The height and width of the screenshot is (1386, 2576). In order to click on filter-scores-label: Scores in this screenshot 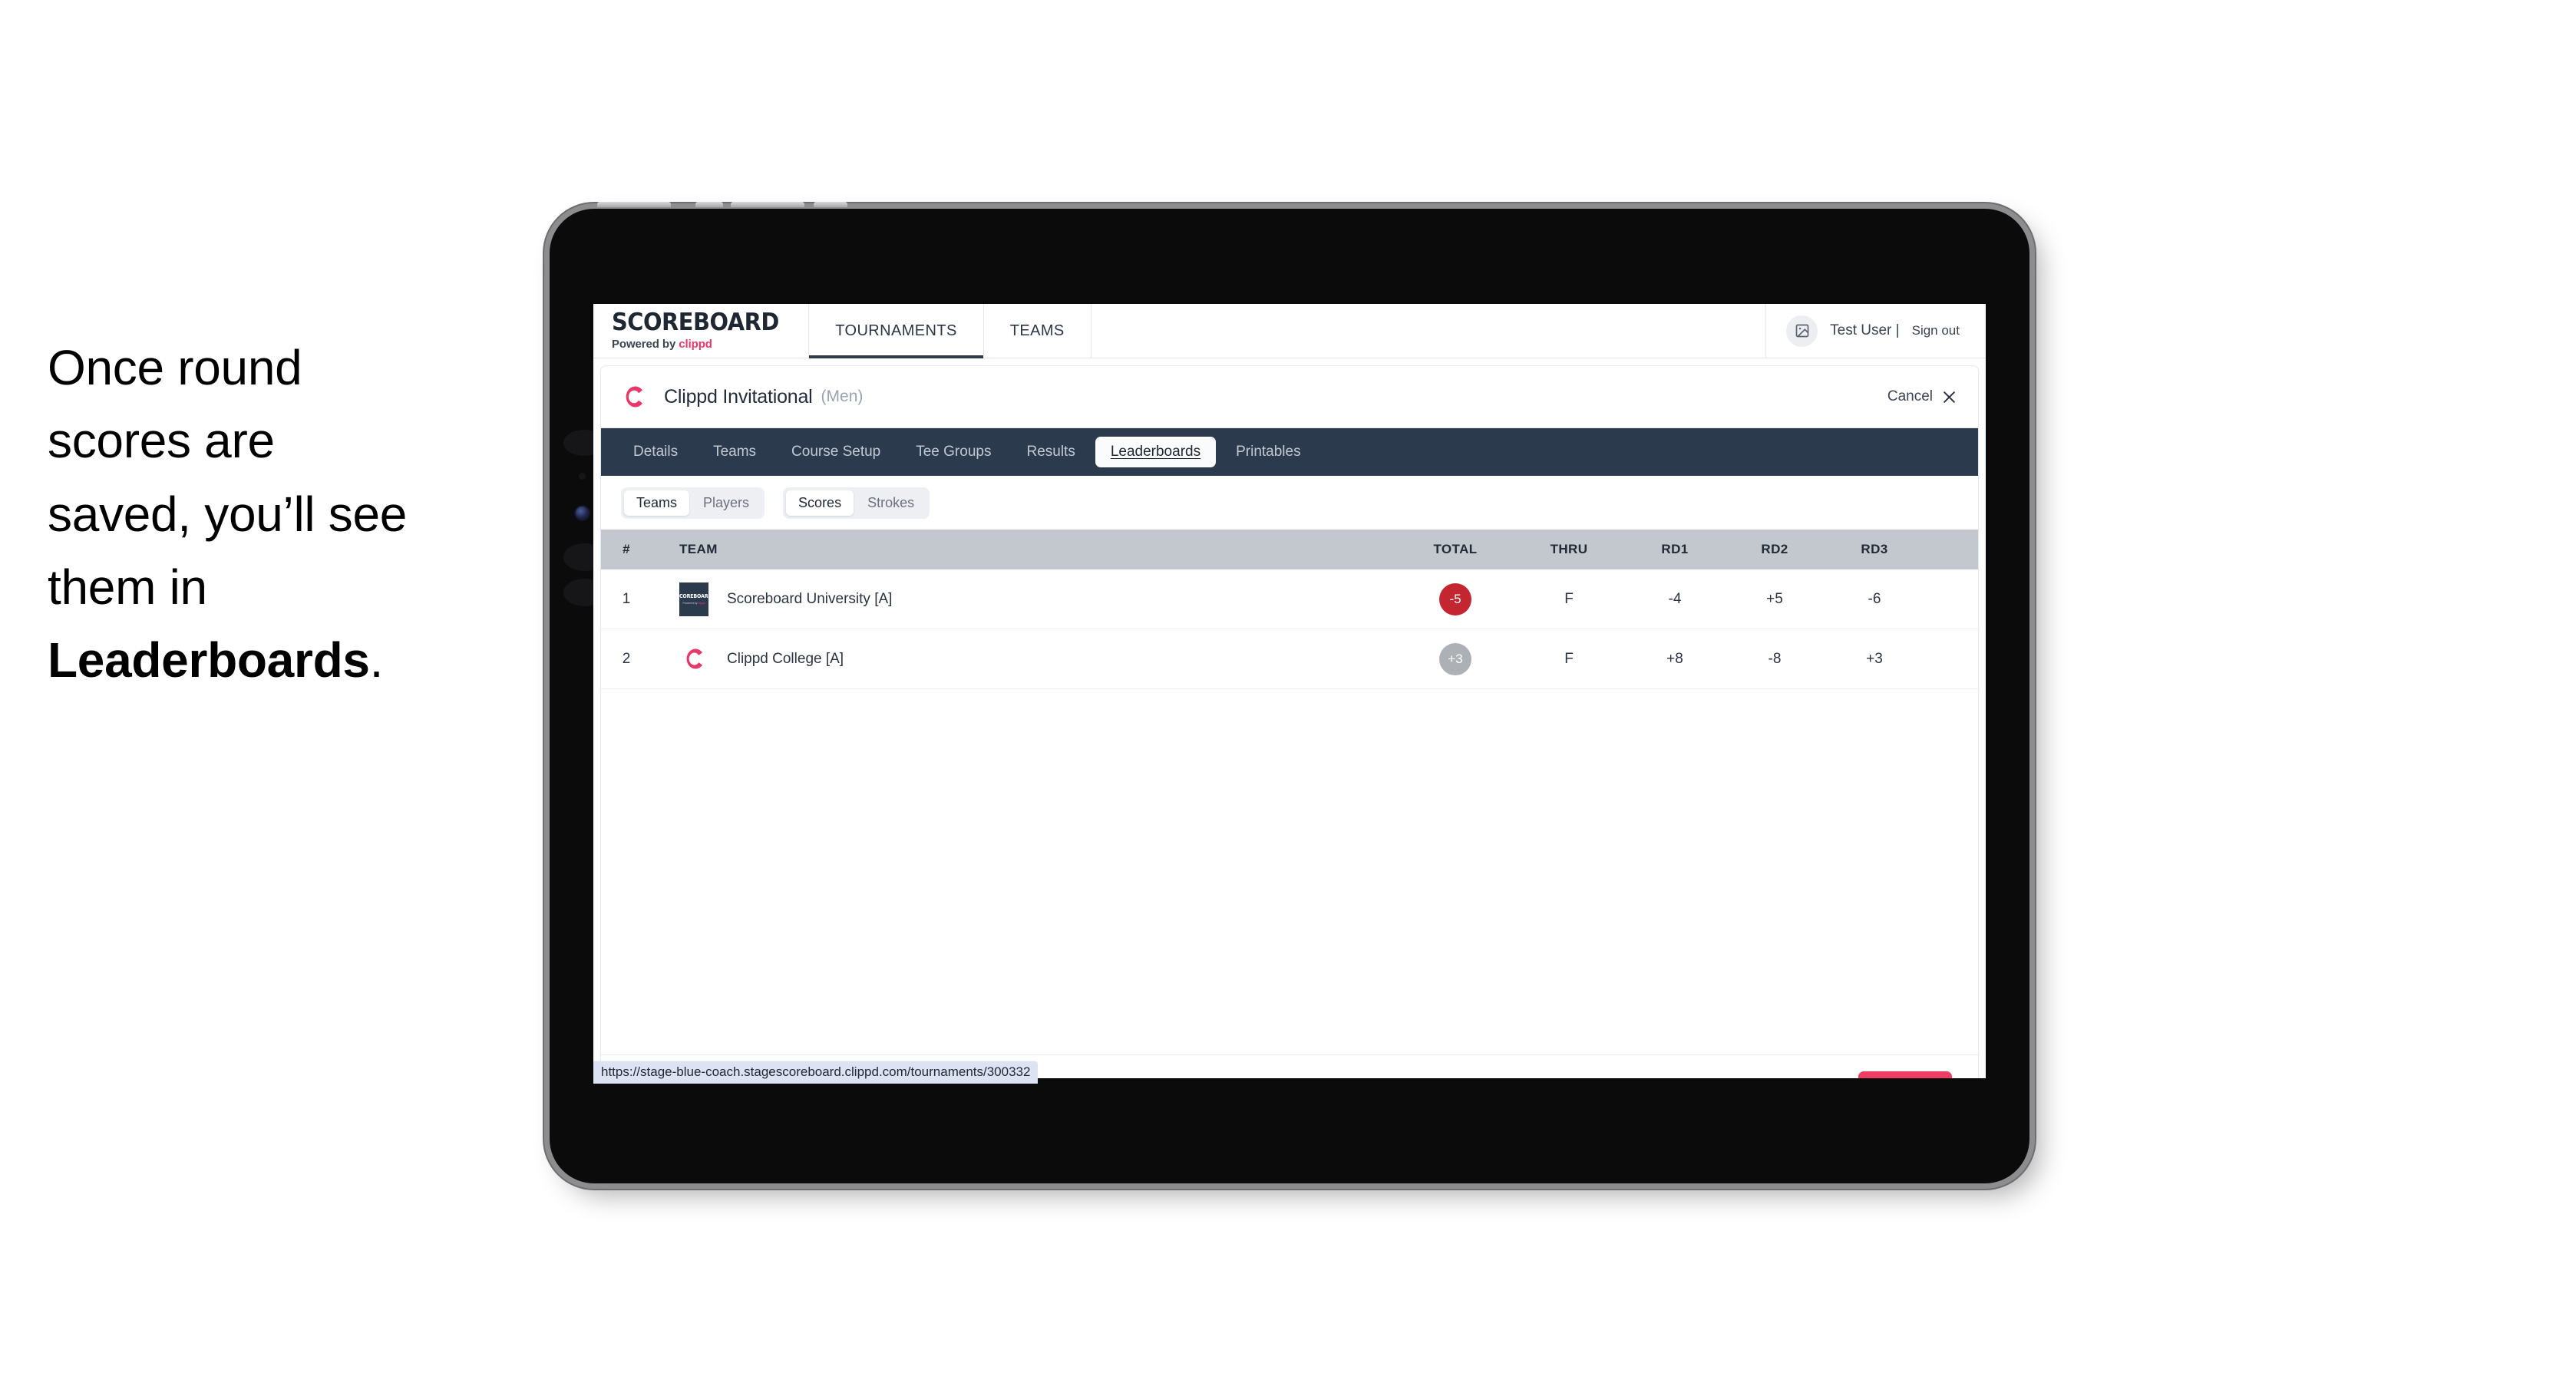, I will do `click(820, 502)`.